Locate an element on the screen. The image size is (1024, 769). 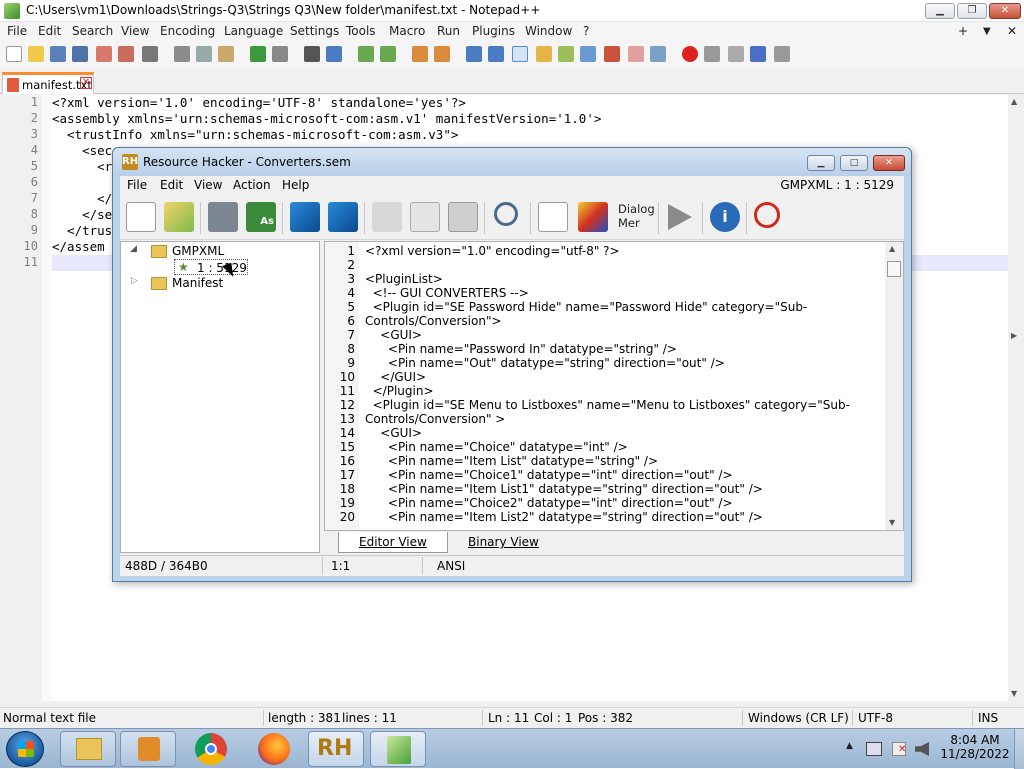
show-all-chars-icon is located at coordinates (496, 54).